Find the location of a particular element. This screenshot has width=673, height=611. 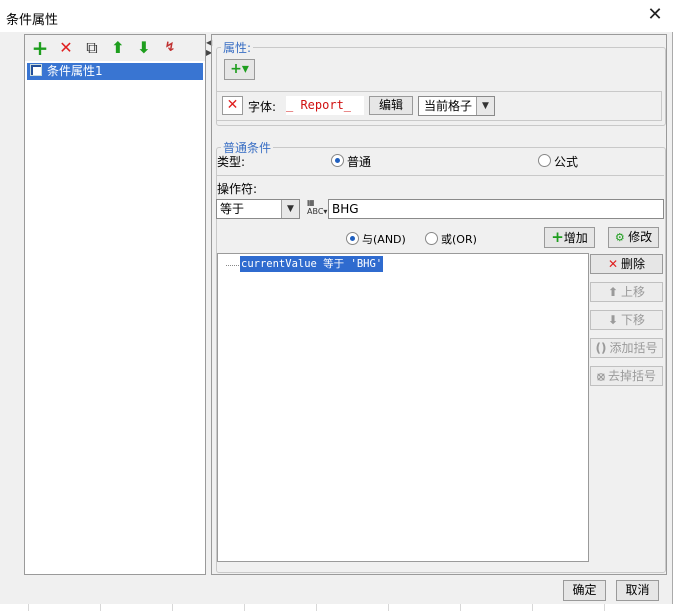

move-up-label: 上移 is located at coordinates (633, 292).